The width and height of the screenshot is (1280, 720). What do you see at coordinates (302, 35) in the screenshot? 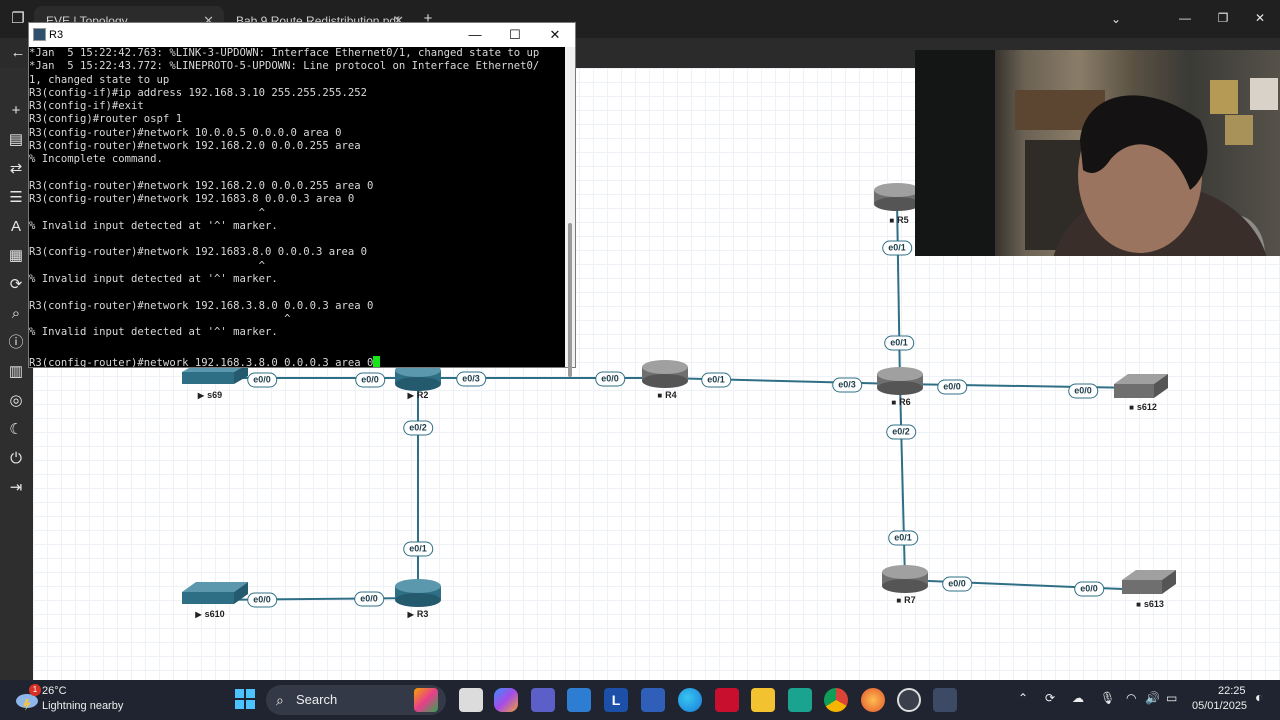
I see `terminal-titlebar: R3 — ☐ ✕` at bounding box center [302, 35].